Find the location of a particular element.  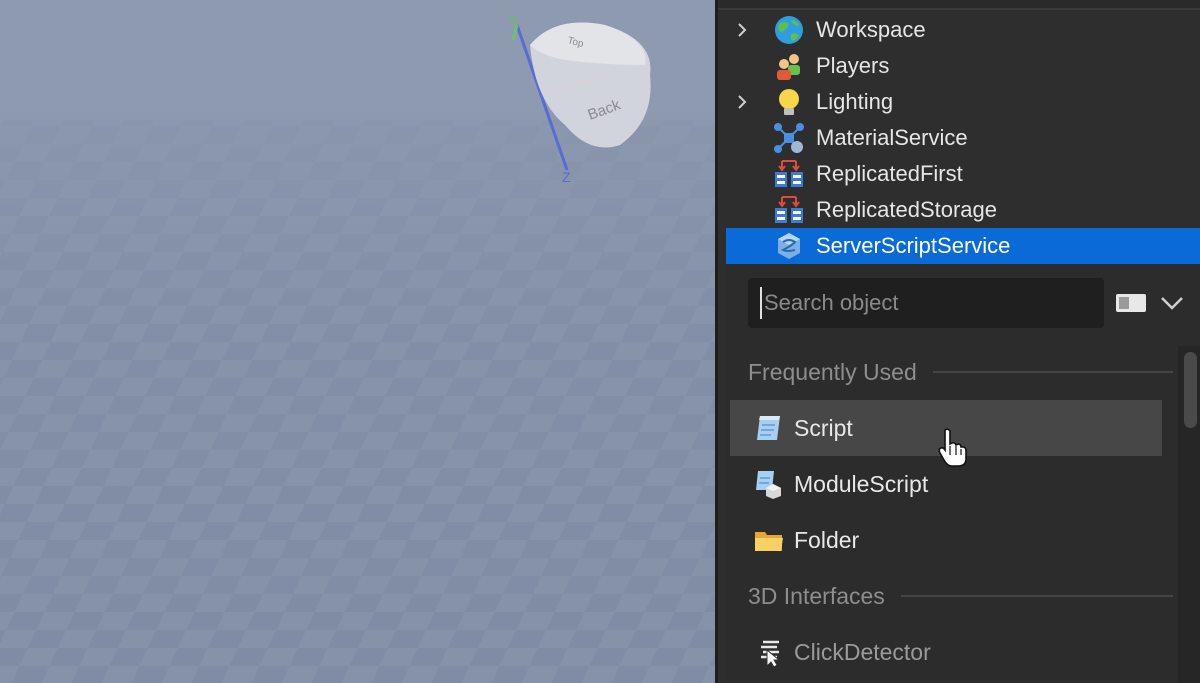

select-after-insert-toggle is located at coordinates (1131, 303).